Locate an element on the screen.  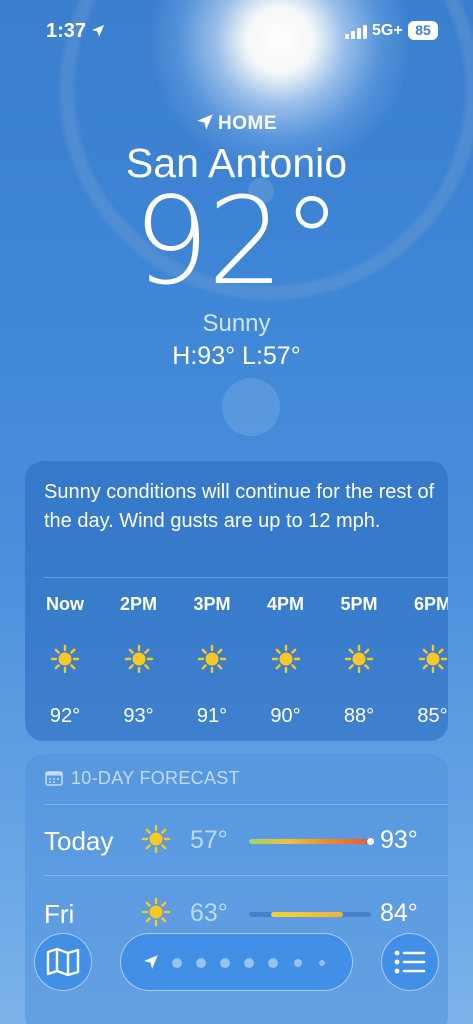
hour-temperature: 91° is located at coordinates (212, 716).